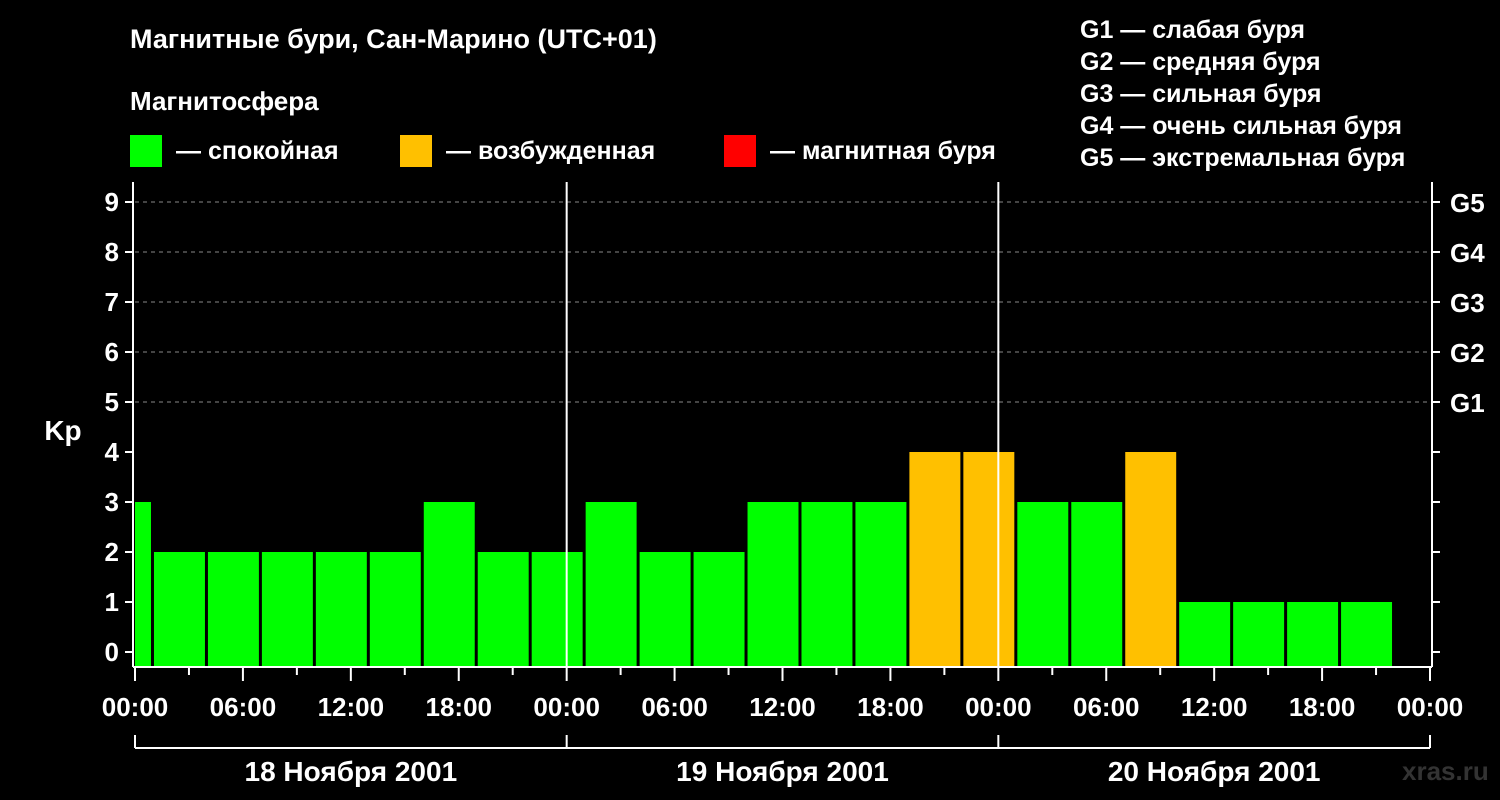  Describe the element at coordinates (1467, 303) in the screenshot. I see `g-tick-label: G3` at that location.